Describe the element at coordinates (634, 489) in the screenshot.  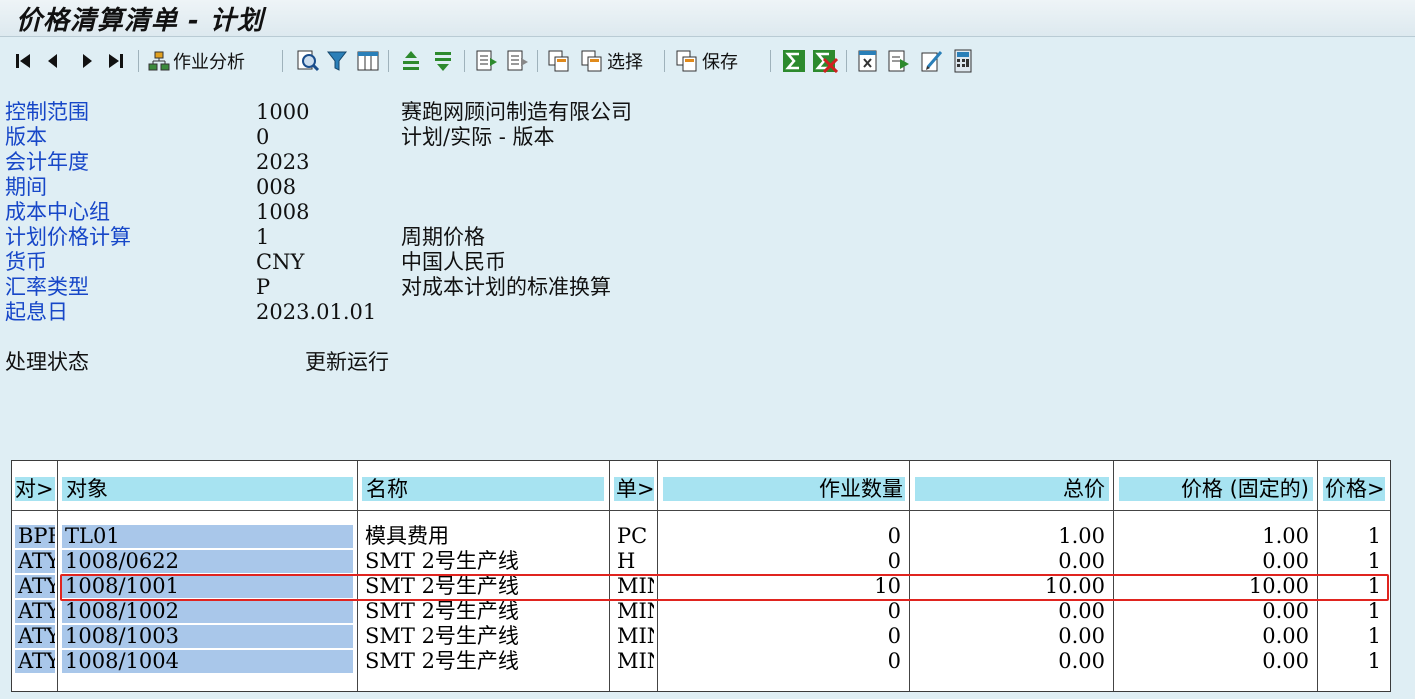
I see `column-header-unit: 单>` at that location.